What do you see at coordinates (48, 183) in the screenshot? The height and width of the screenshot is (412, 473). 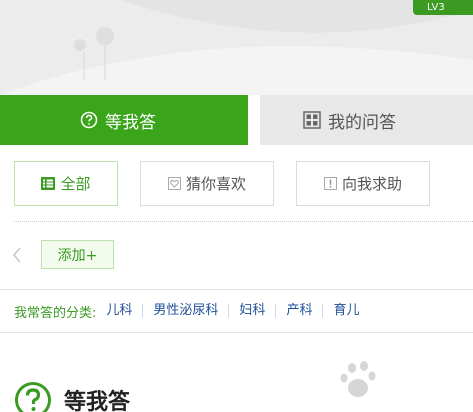 I see `list-icon` at bounding box center [48, 183].